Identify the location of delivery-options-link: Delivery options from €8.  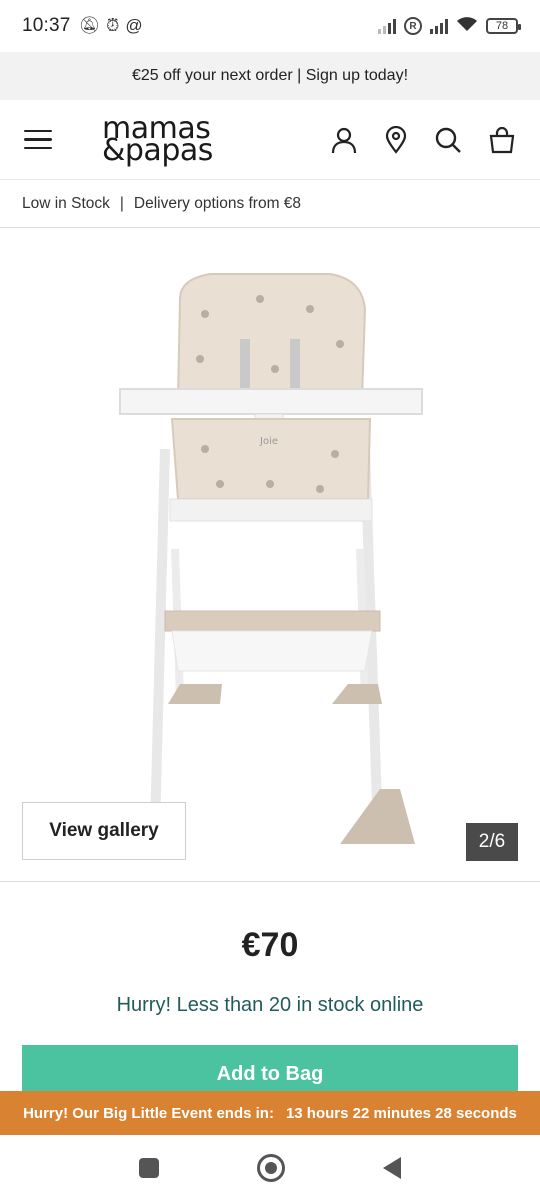
(217, 204).